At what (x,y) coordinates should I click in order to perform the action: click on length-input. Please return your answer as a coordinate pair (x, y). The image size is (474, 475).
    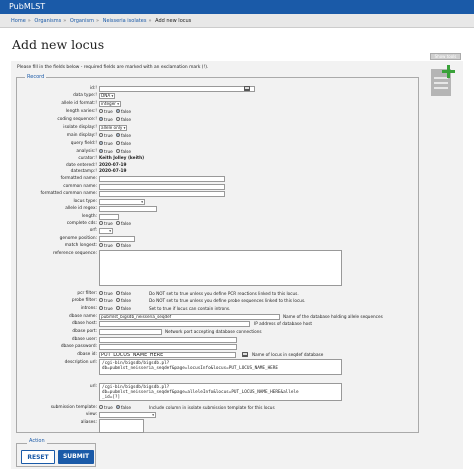
    Looking at the image, I should click on (109, 217).